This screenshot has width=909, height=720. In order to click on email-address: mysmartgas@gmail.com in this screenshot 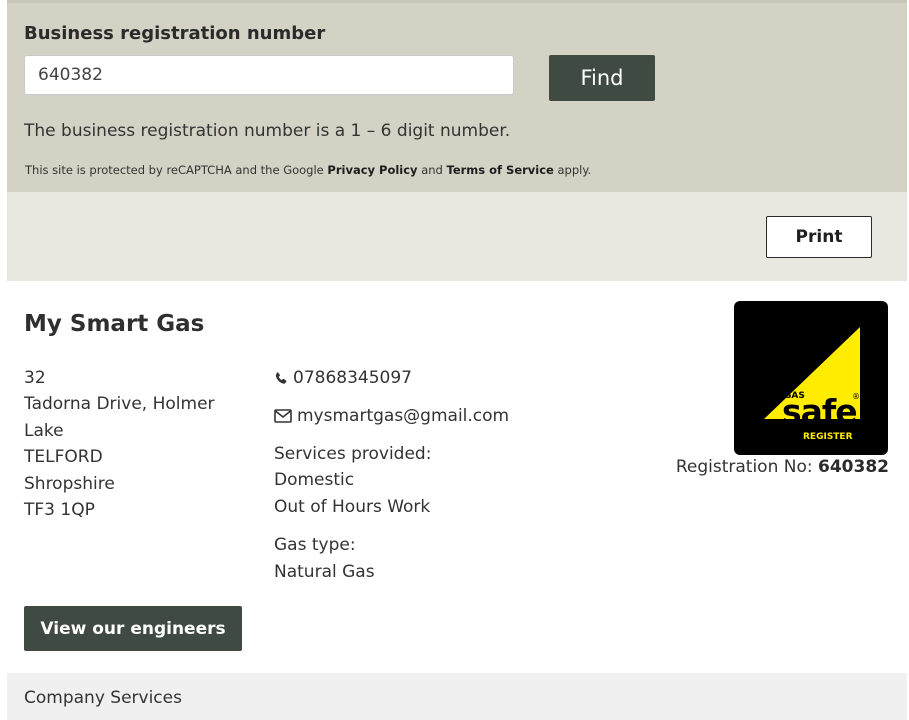, I will do `click(403, 415)`.